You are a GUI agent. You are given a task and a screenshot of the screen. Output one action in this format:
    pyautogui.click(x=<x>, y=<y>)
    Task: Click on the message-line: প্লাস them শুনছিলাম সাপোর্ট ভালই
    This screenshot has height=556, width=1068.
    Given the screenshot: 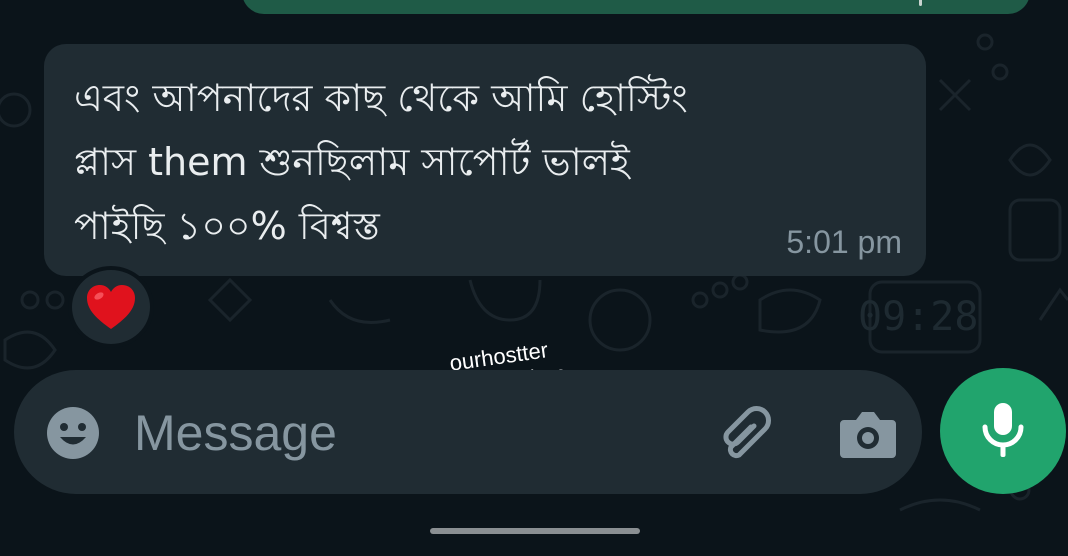 What is the action you would take?
    pyautogui.click(x=352, y=162)
    